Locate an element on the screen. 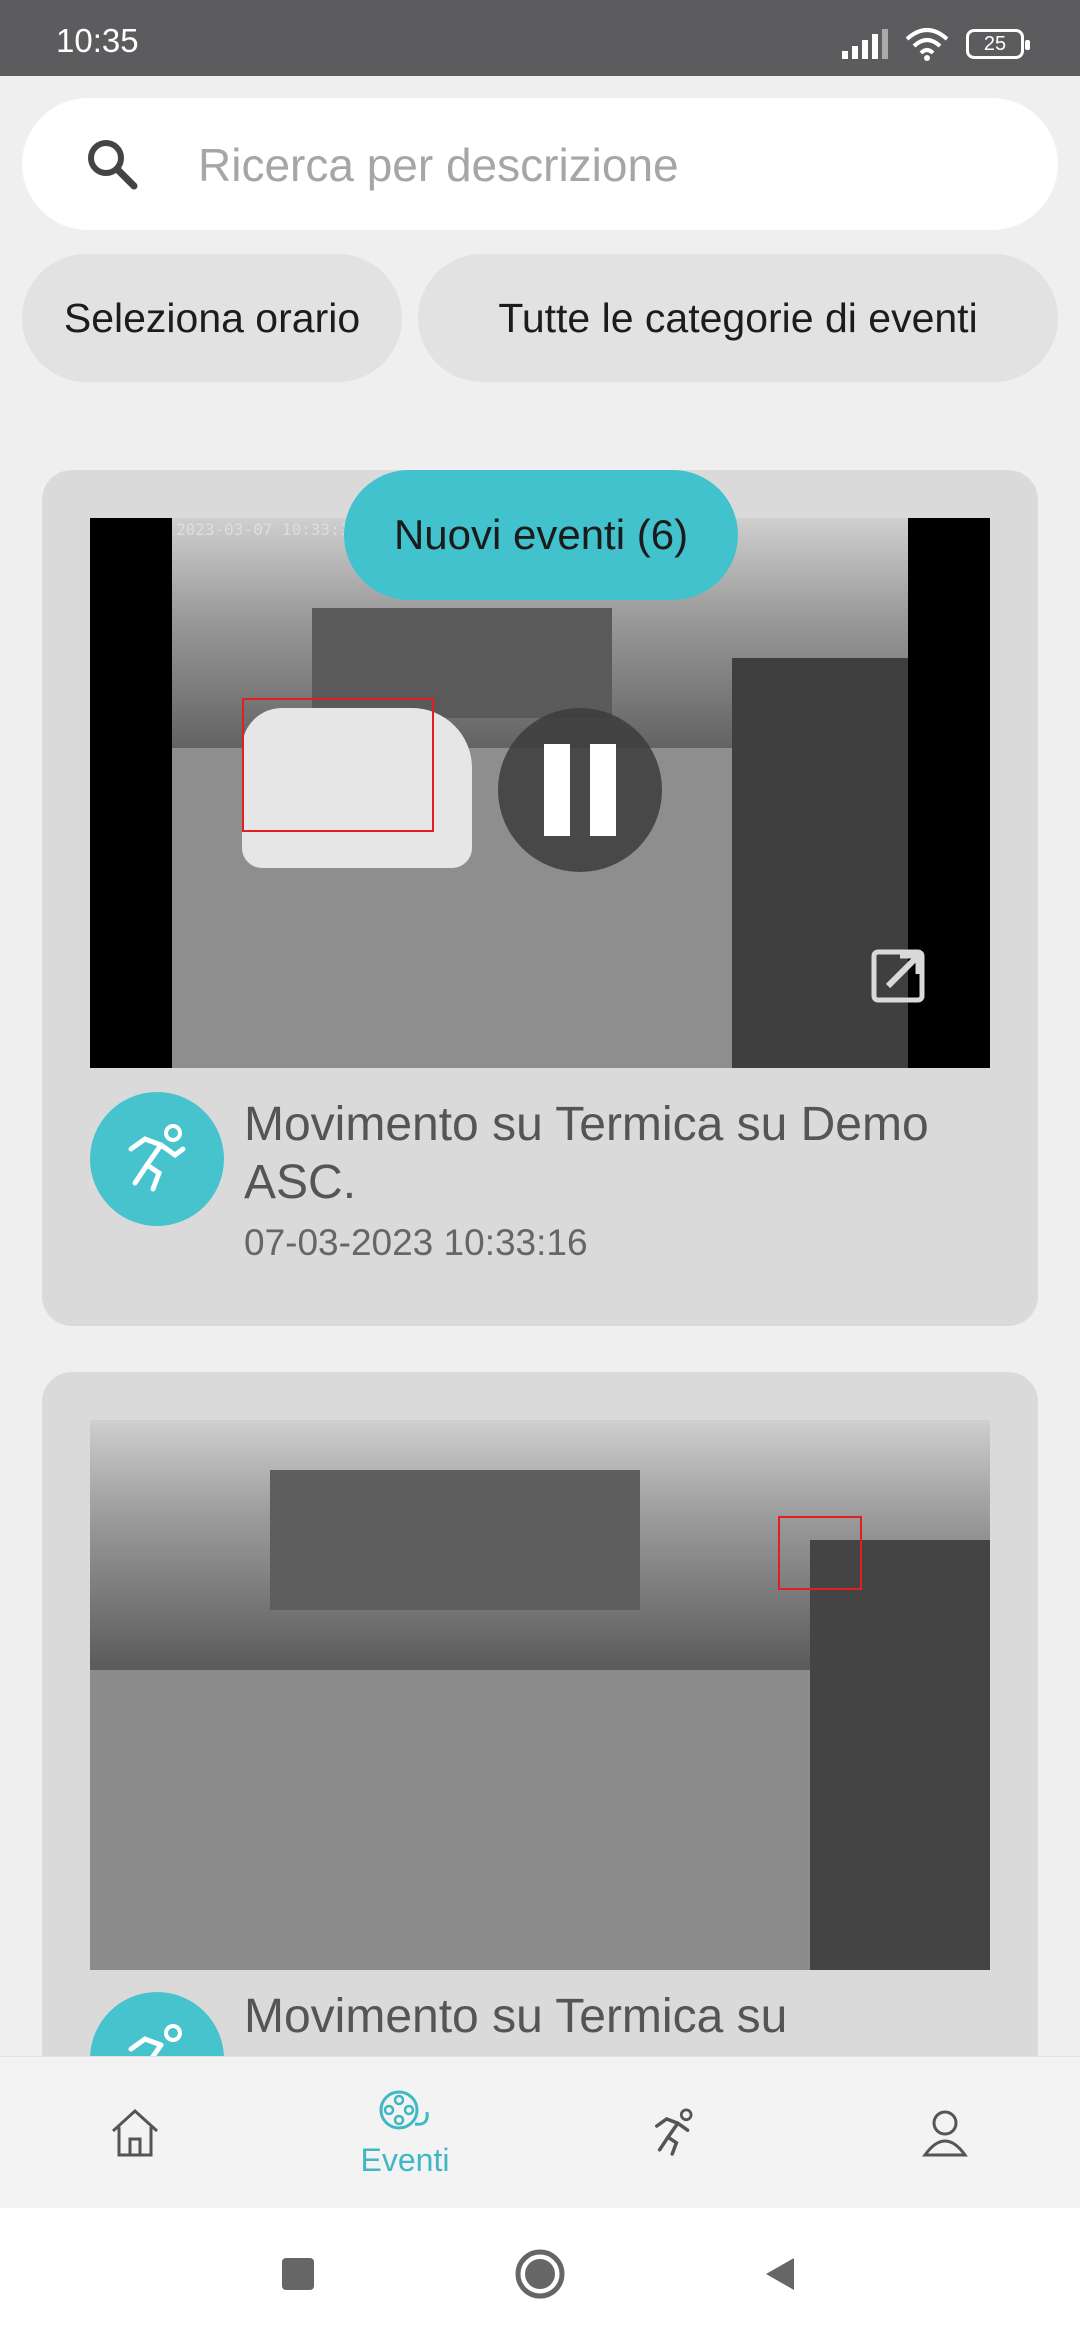 The height and width of the screenshot is (2340, 1080). battery-icon: 25 is located at coordinates (998, 44).